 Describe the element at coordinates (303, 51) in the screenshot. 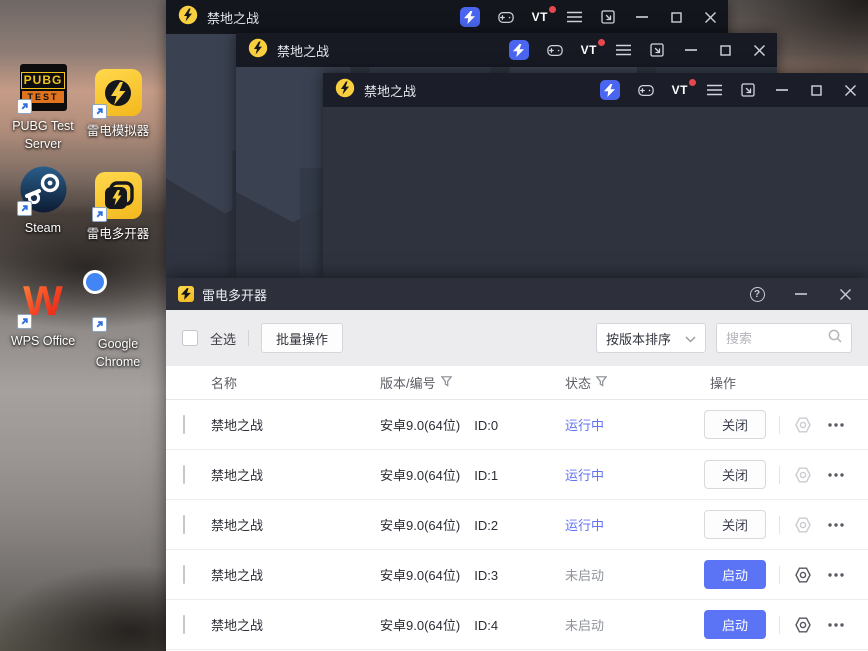

I see `emu-window-title: 禁地之战` at that location.